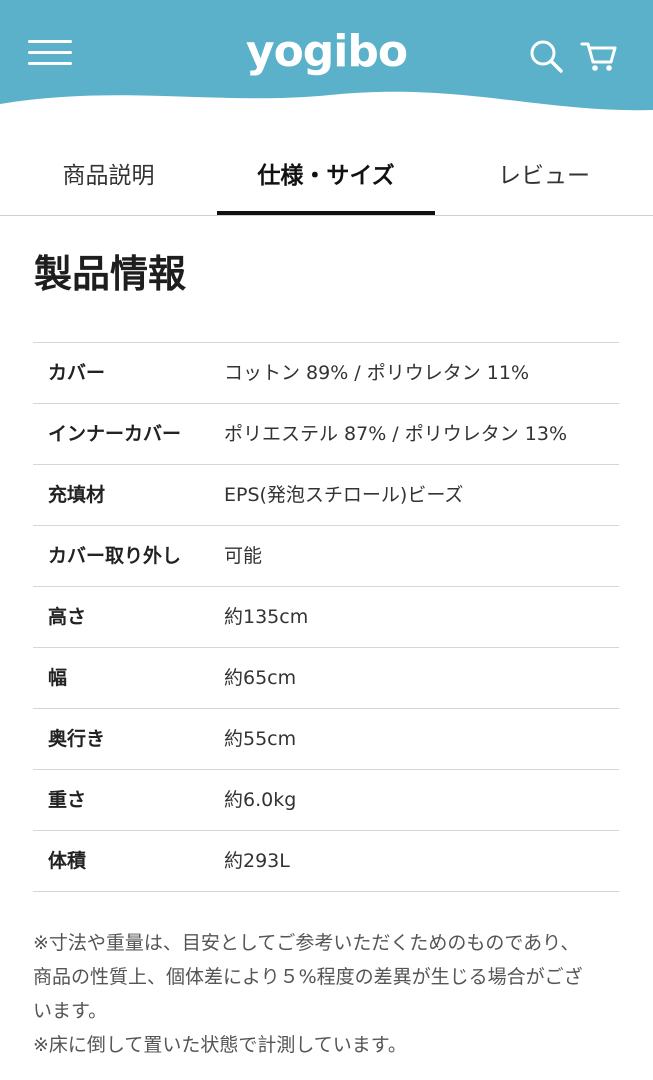  What do you see at coordinates (344, 495) in the screenshot?
I see `spec-value-filling: EPS(発泡スチロール)ビーズ` at bounding box center [344, 495].